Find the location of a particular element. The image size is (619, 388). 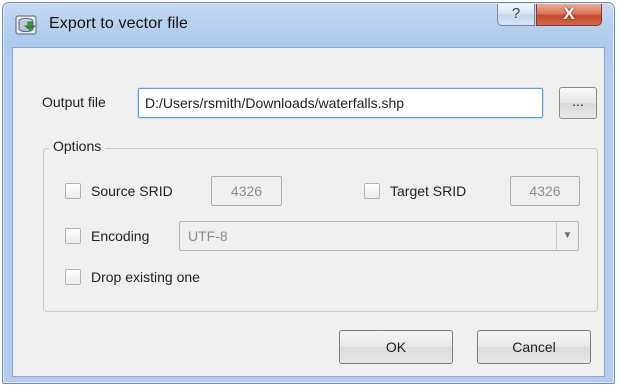

options-group-title: Options is located at coordinates (77, 146).